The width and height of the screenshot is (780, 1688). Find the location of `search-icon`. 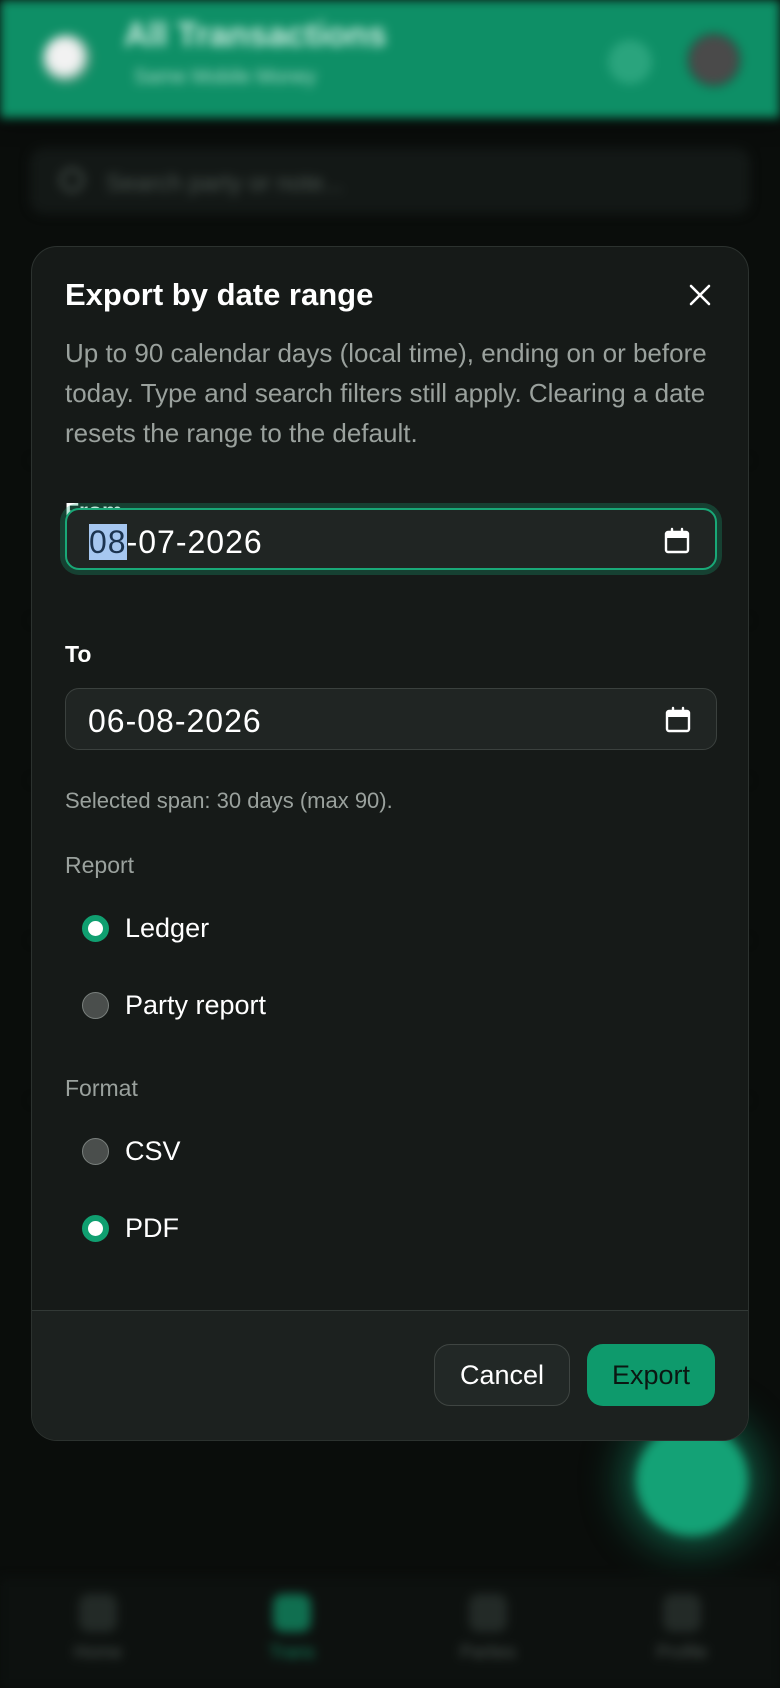

search-icon is located at coordinates (72, 180).